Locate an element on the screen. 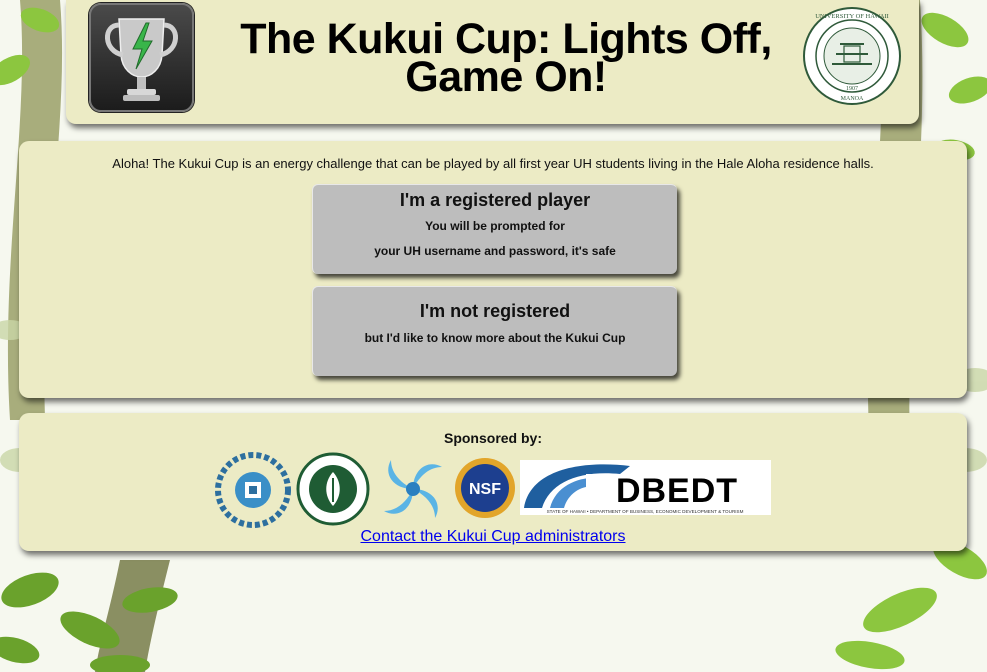  nsf-logo: NSF is located at coordinates (485, 488).